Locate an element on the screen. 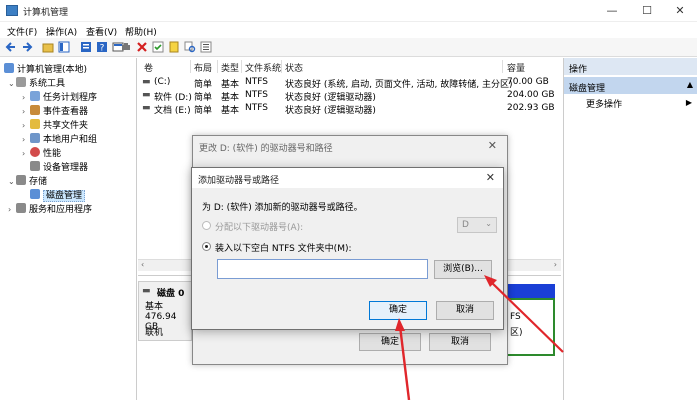  back-ok-button: 确定 is located at coordinates (390, 342).